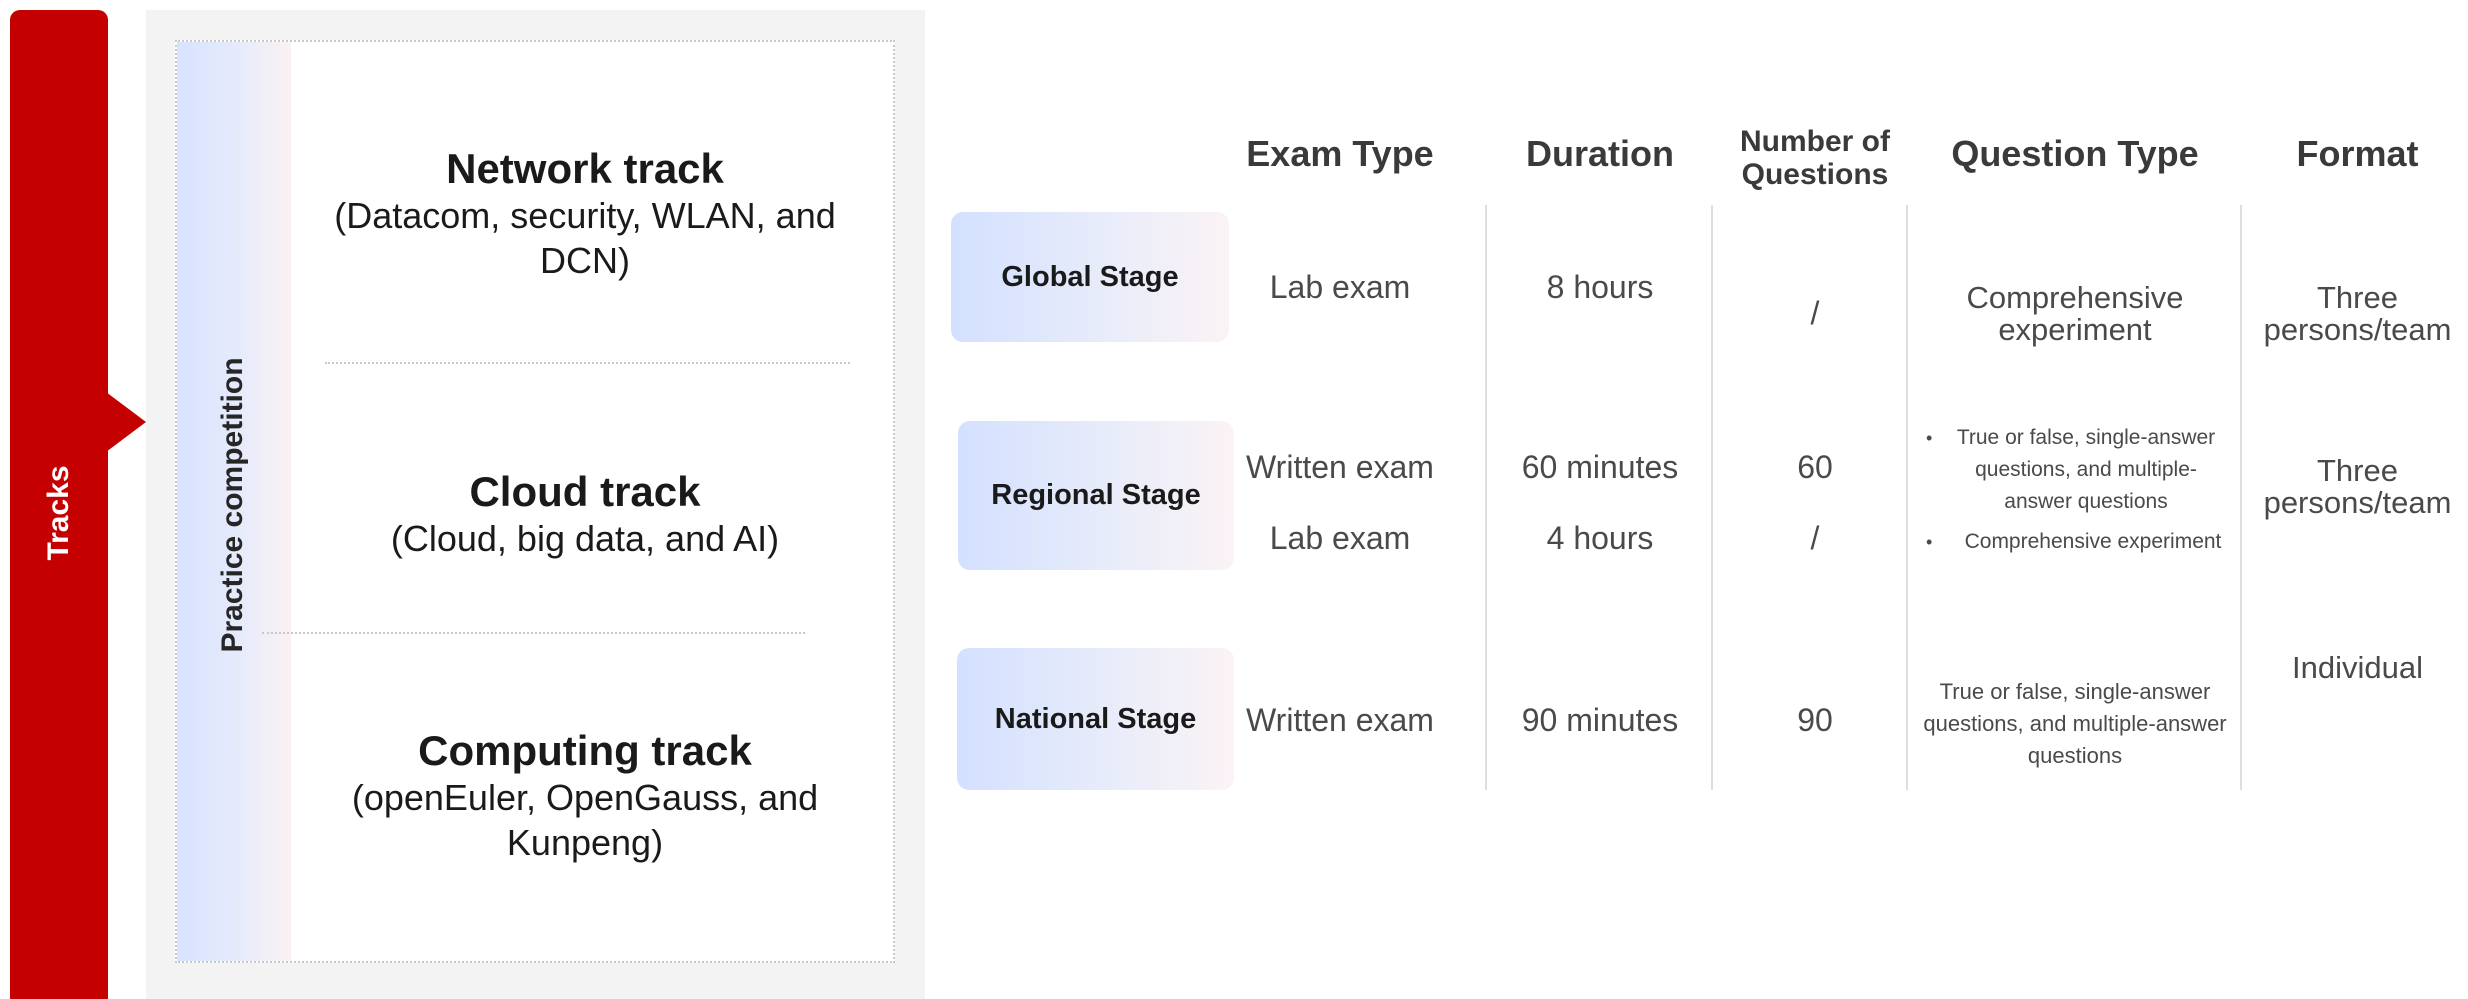 This screenshot has height=999, width=2468. What do you see at coordinates (2357, 153) in the screenshot?
I see `header-format: Format` at bounding box center [2357, 153].